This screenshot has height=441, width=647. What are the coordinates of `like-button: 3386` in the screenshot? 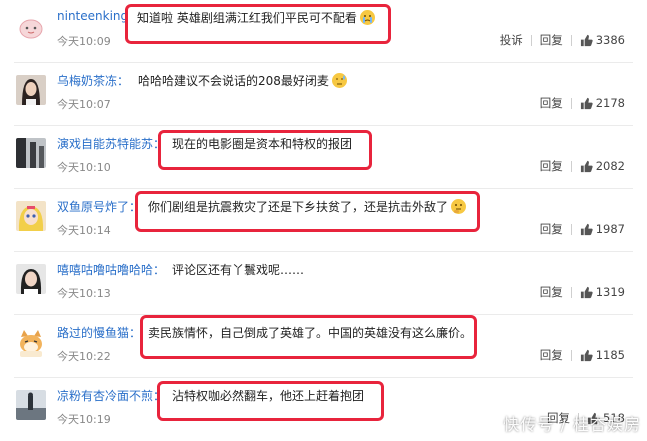 It's located at (598, 40).